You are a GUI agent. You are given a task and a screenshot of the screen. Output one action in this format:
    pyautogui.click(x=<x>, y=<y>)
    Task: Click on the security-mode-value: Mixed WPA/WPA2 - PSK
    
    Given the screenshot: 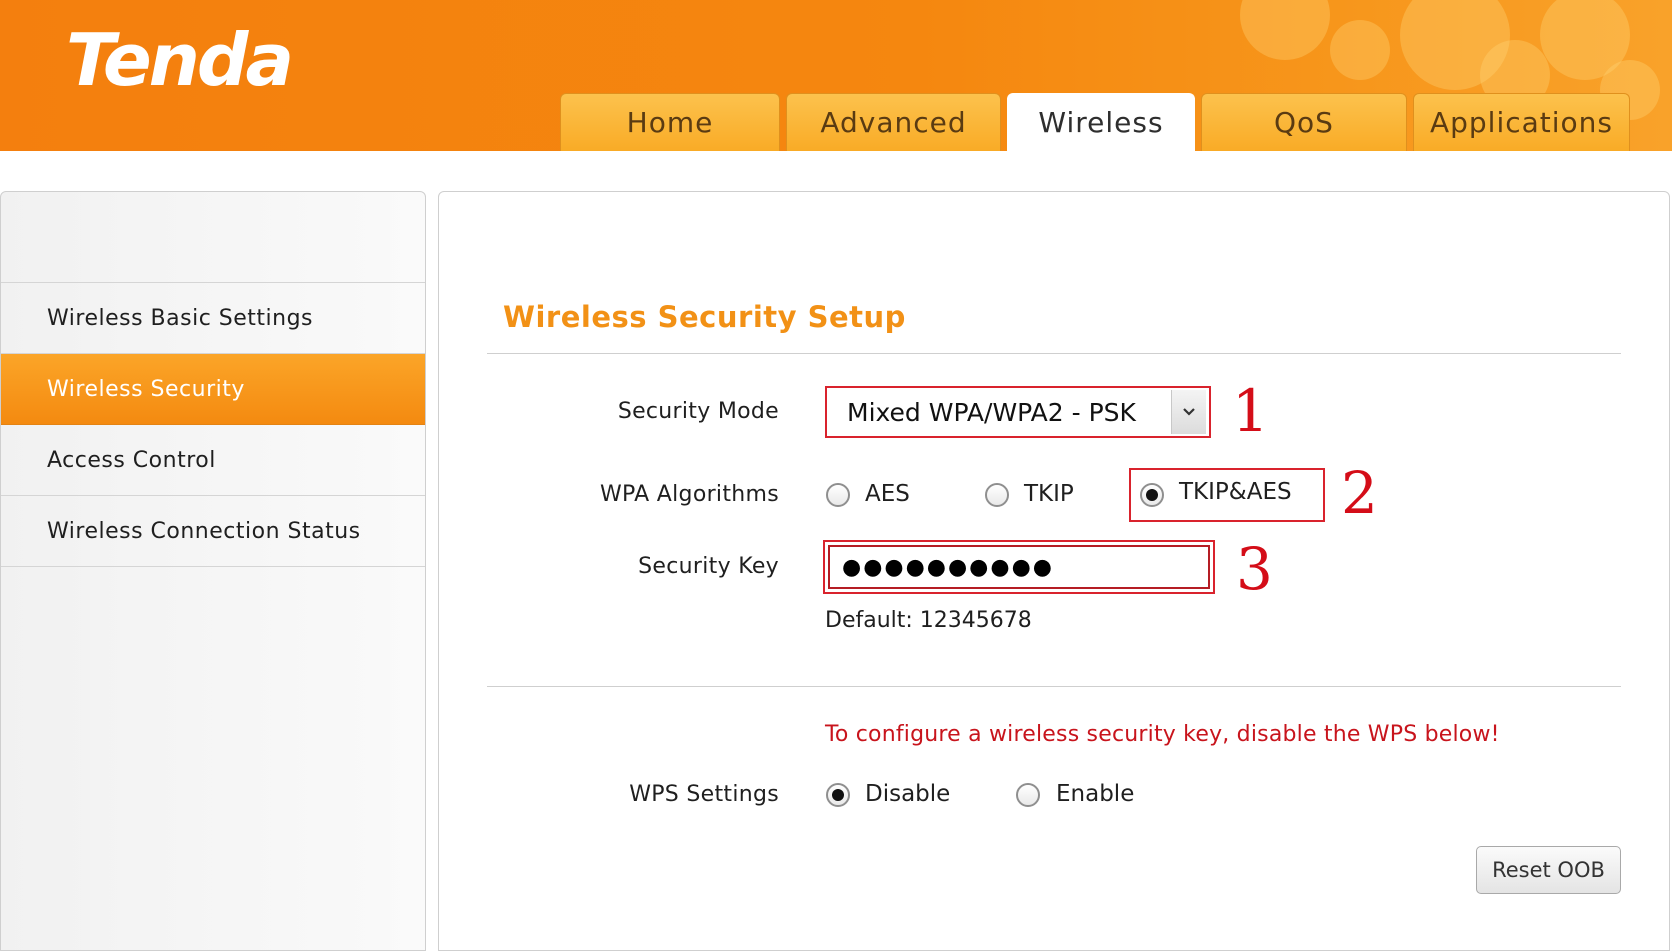 What is the action you would take?
    pyautogui.click(x=991, y=412)
    